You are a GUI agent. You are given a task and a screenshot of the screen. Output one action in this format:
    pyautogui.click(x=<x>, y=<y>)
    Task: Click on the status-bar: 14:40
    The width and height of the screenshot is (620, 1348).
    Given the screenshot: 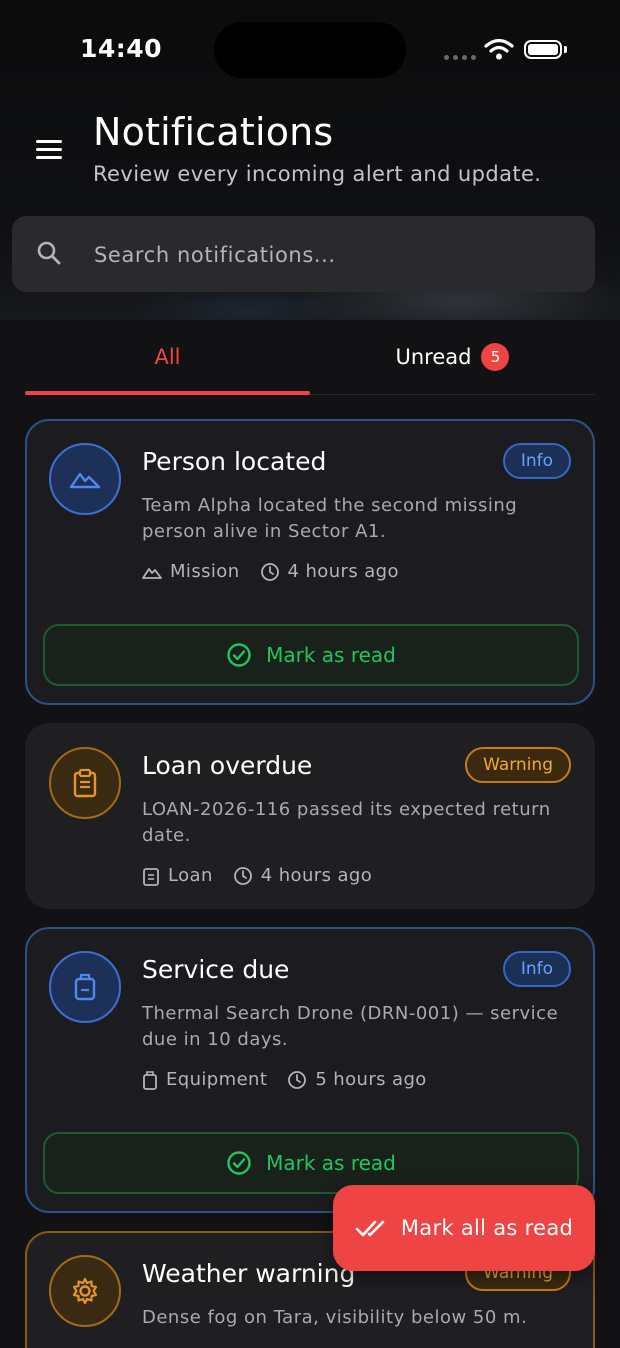 What is the action you would take?
    pyautogui.click(x=310, y=50)
    